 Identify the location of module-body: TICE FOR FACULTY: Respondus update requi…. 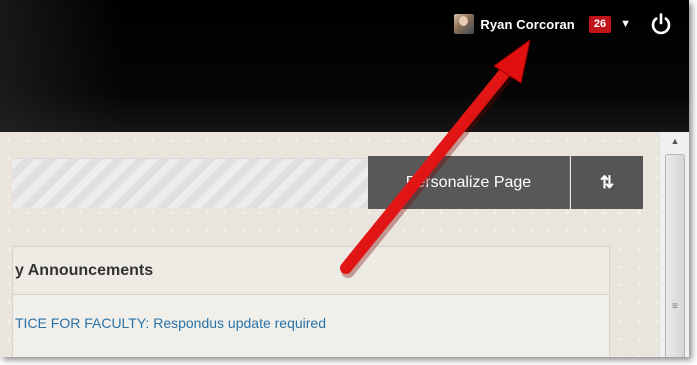
(311, 314).